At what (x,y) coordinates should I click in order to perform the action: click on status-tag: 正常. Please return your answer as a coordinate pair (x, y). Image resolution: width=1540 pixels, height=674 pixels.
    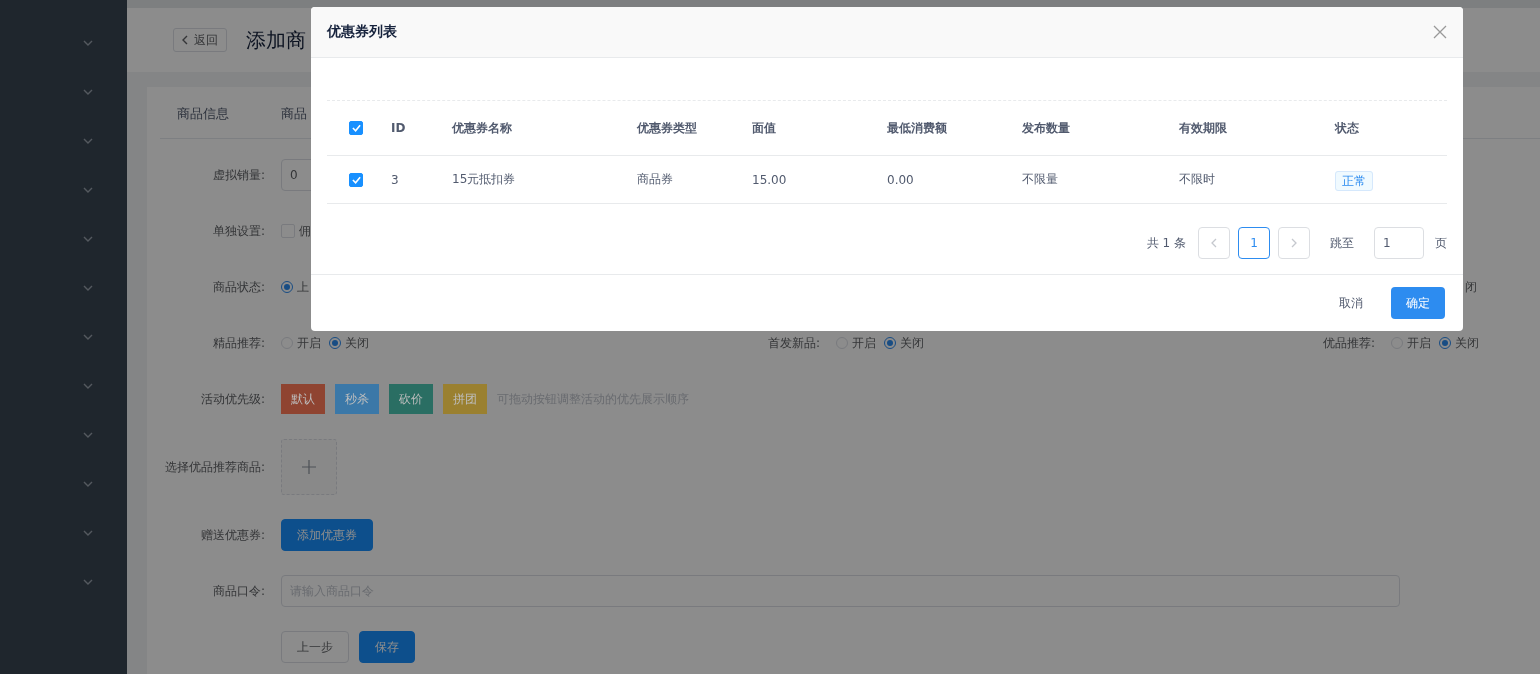
    Looking at the image, I should click on (1354, 180).